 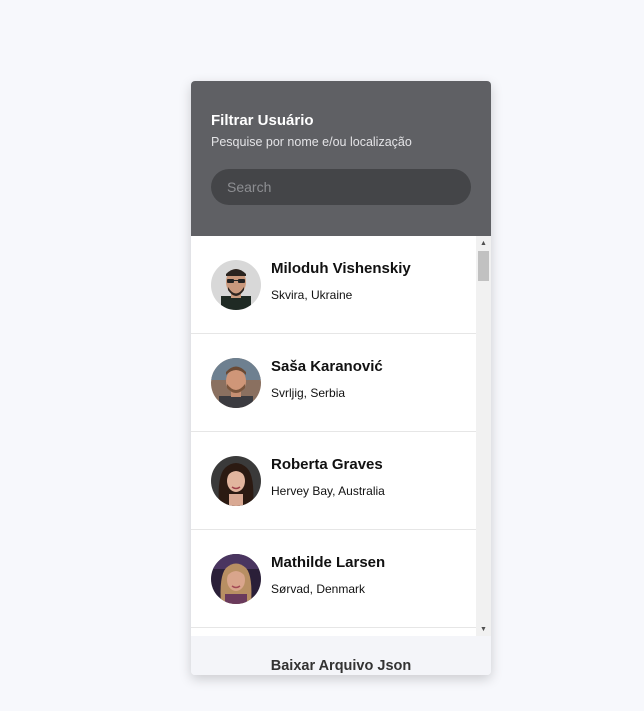 What do you see at coordinates (318, 588) in the screenshot?
I see `user-location: Sørvad, Denmark` at bounding box center [318, 588].